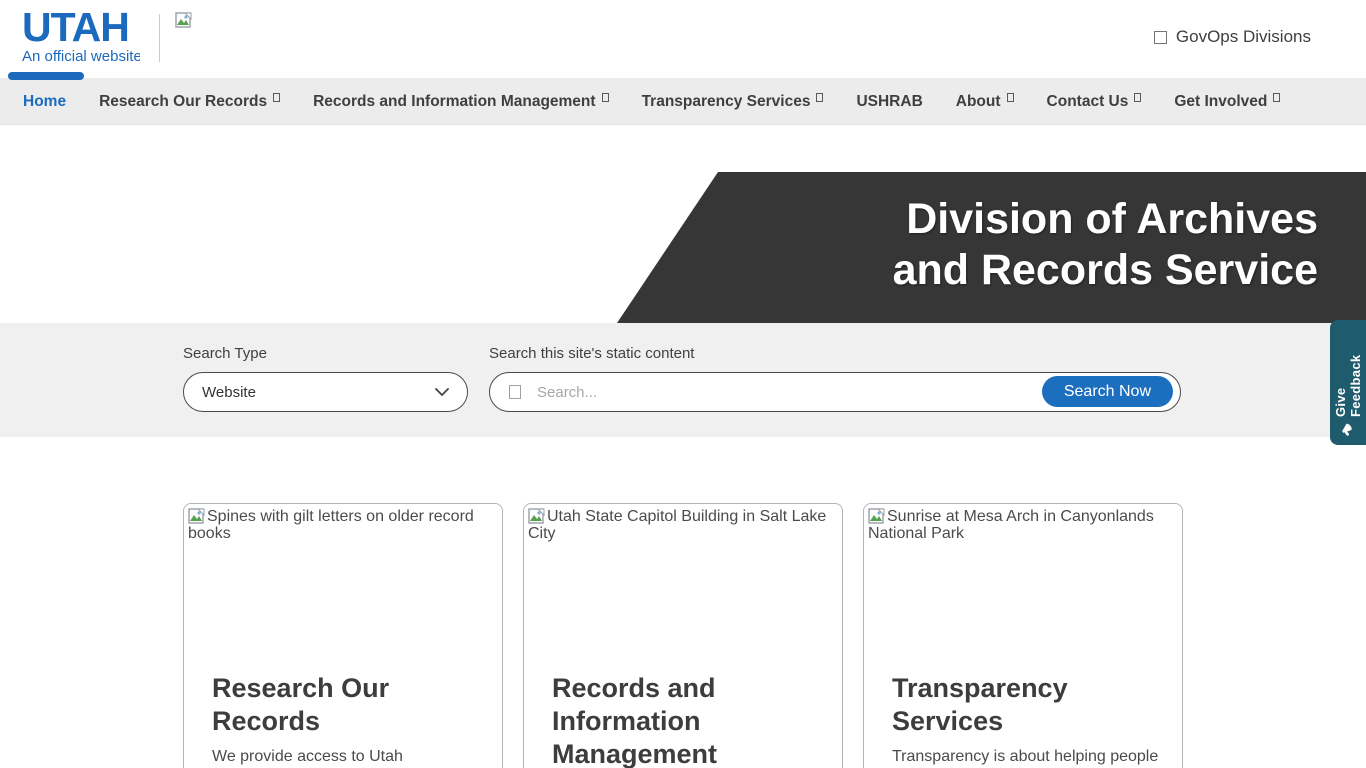 This screenshot has height=768, width=1366. What do you see at coordinates (1221, 101) in the screenshot?
I see `nav-label: Get Involved` at bounding box center [1221, 101].